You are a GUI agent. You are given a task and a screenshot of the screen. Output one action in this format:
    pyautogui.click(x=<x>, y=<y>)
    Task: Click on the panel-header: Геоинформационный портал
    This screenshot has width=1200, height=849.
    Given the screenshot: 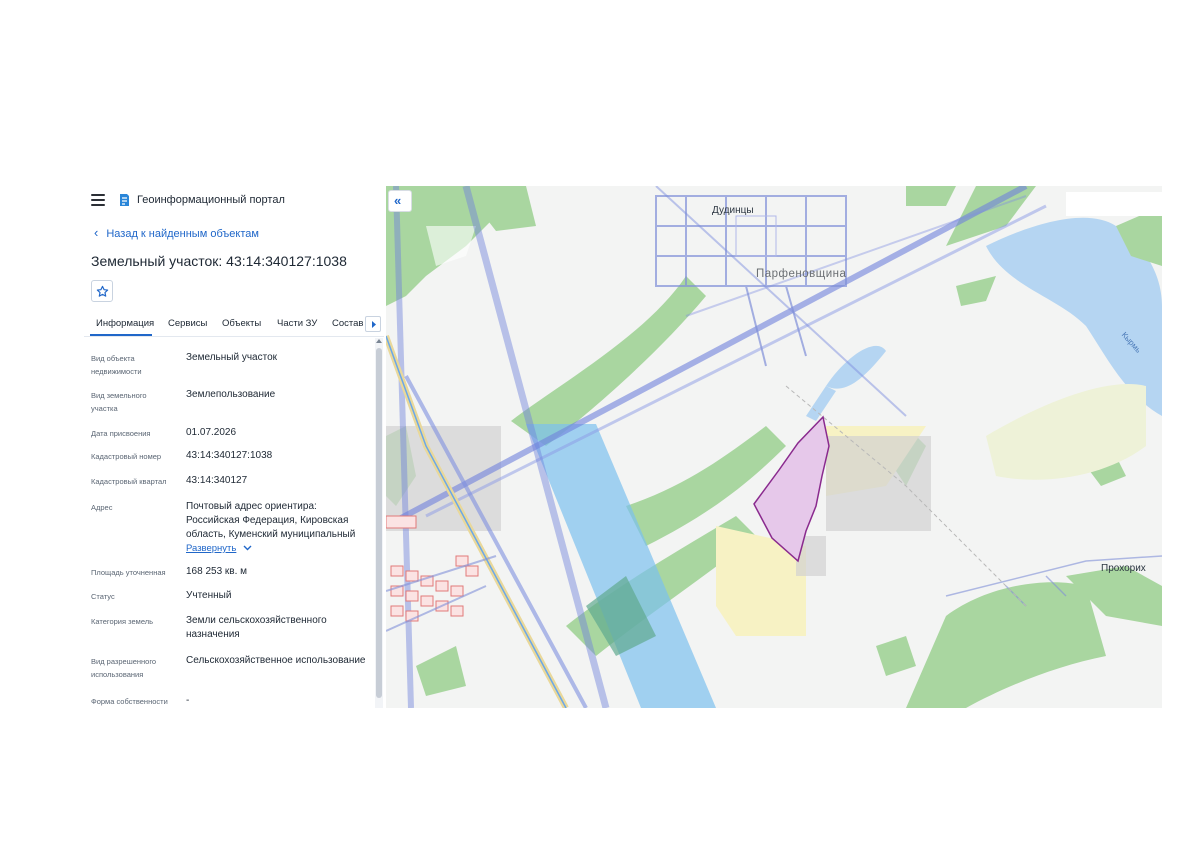 What is the action you would take?
    pyautogui.click(x=234, y=201)
    